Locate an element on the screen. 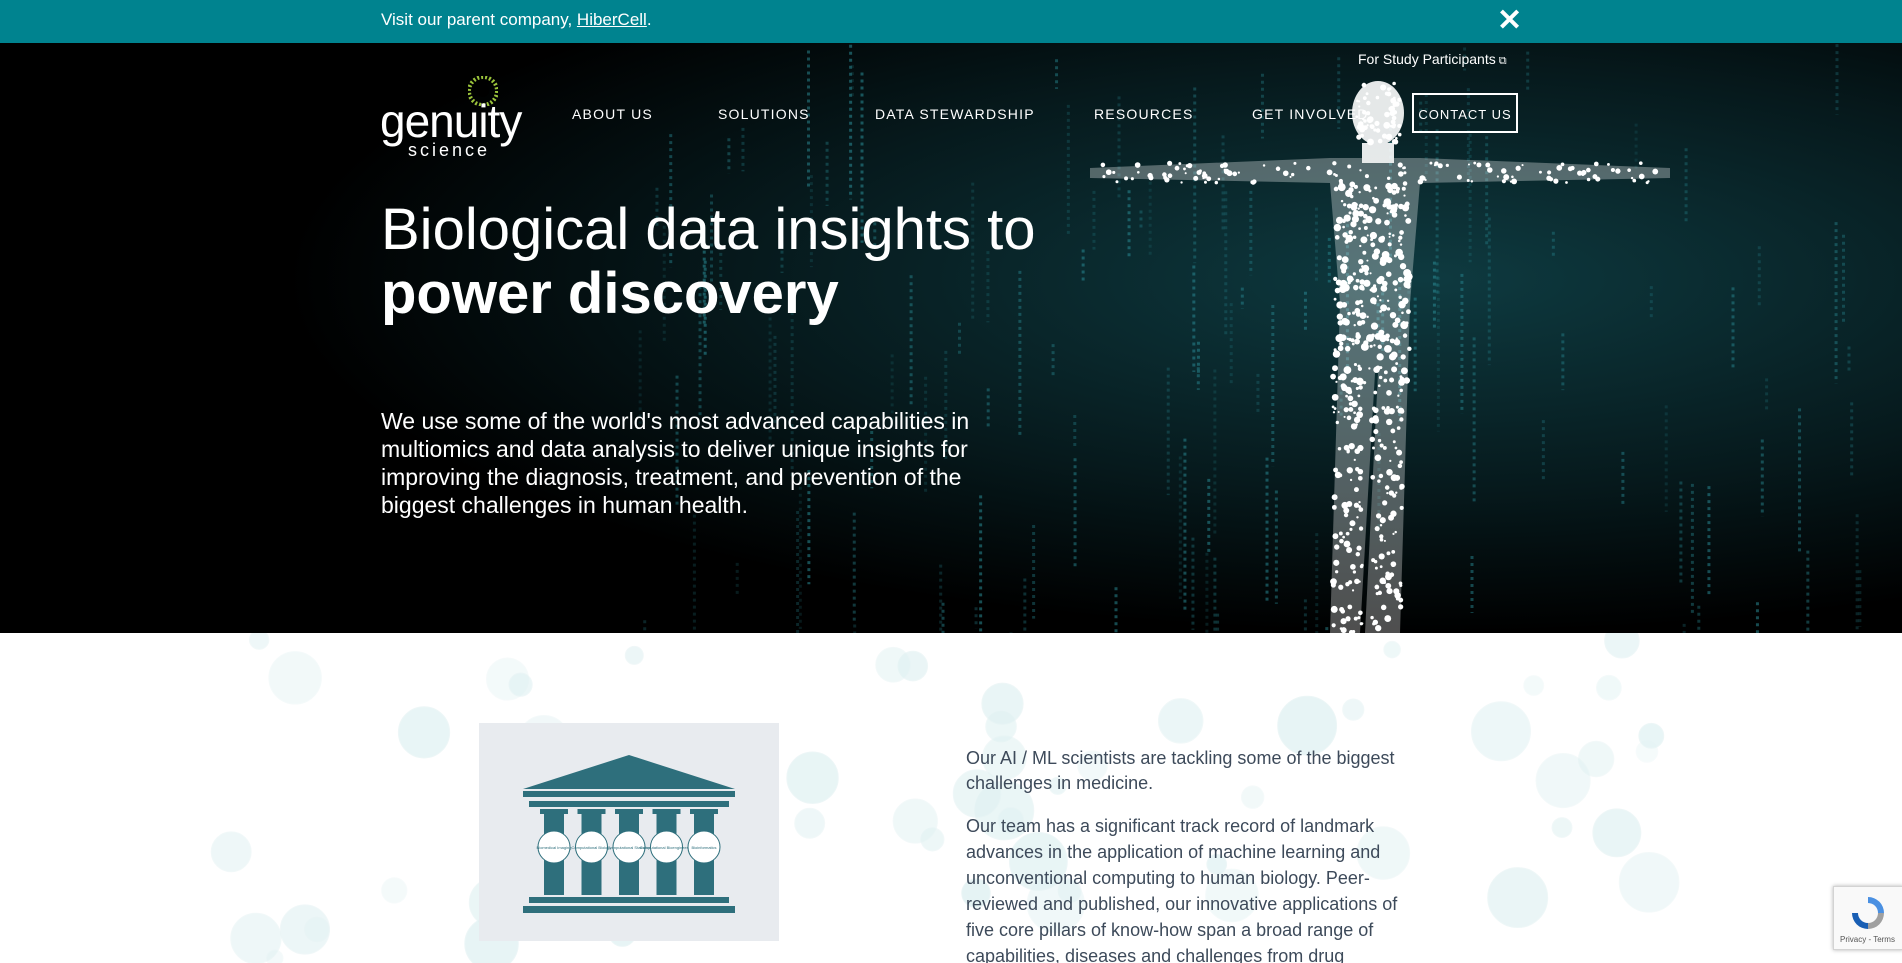  nav-solutions: SOLUTIONS is located at coordinates (764, 114).